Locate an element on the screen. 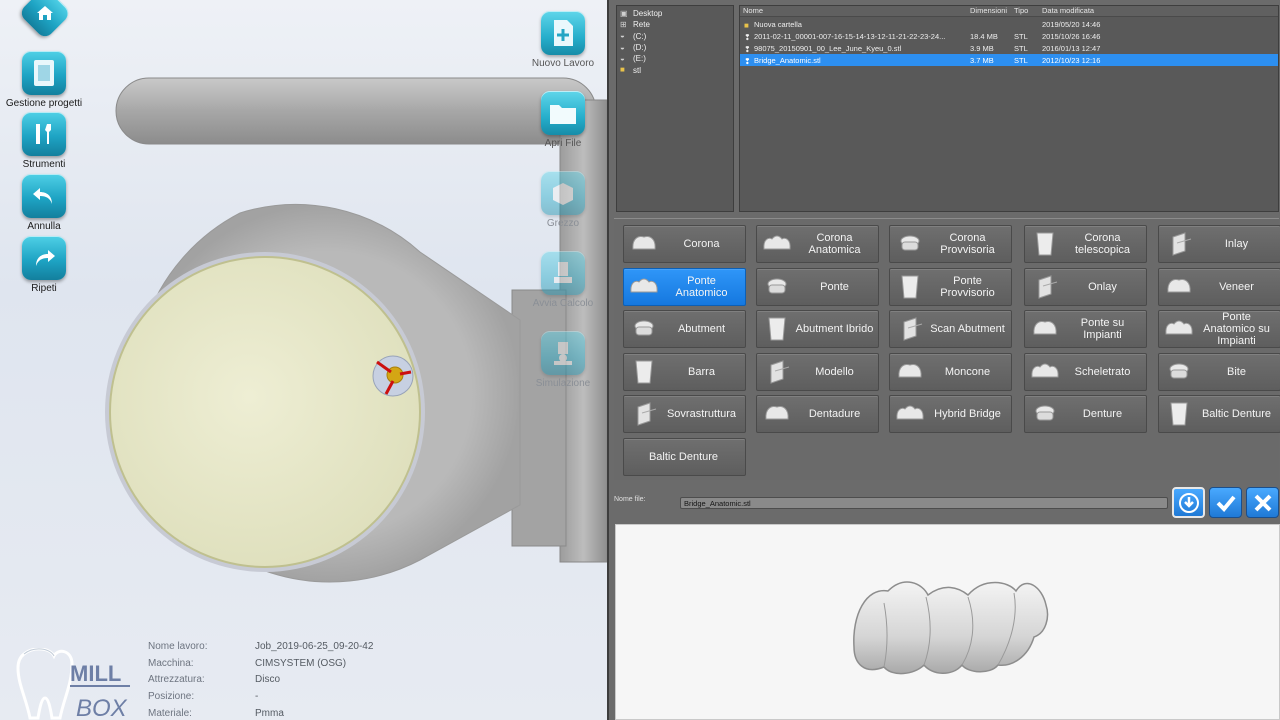 The width and height of the screenshot is (1280, 720). type-button-moncone: Moncone is located at coordinates (950, 372).